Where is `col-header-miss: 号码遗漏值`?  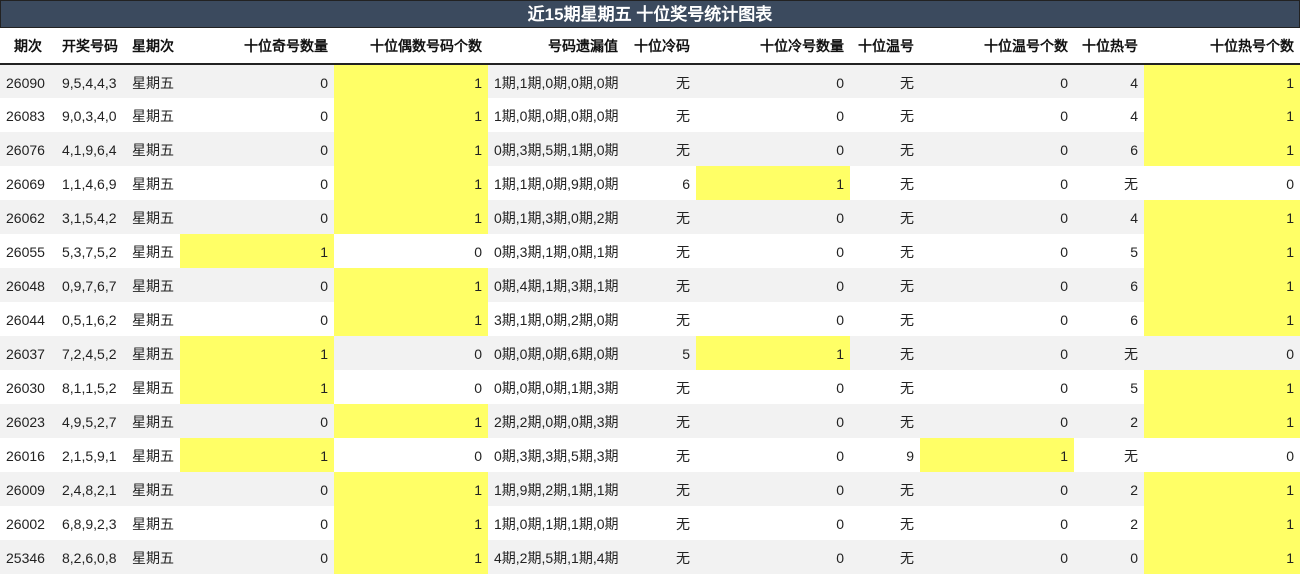
col-header-miss: 号码遗漏值 is located at coordinates (556, 46).